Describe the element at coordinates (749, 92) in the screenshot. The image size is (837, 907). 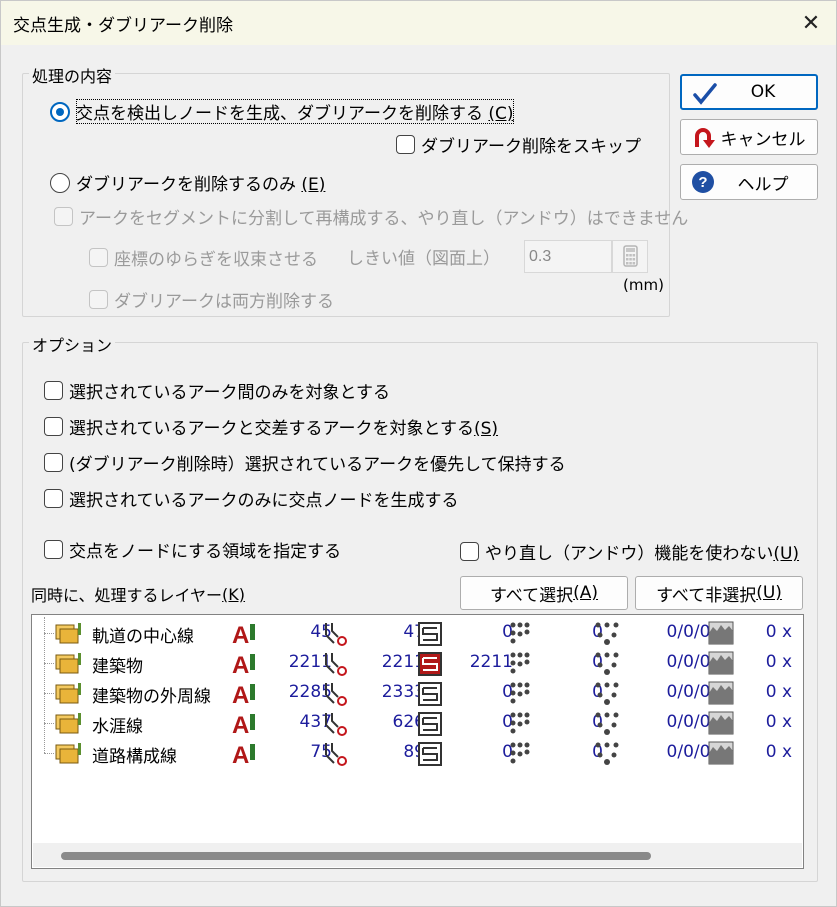
I see `ok-button: OK` at that location.